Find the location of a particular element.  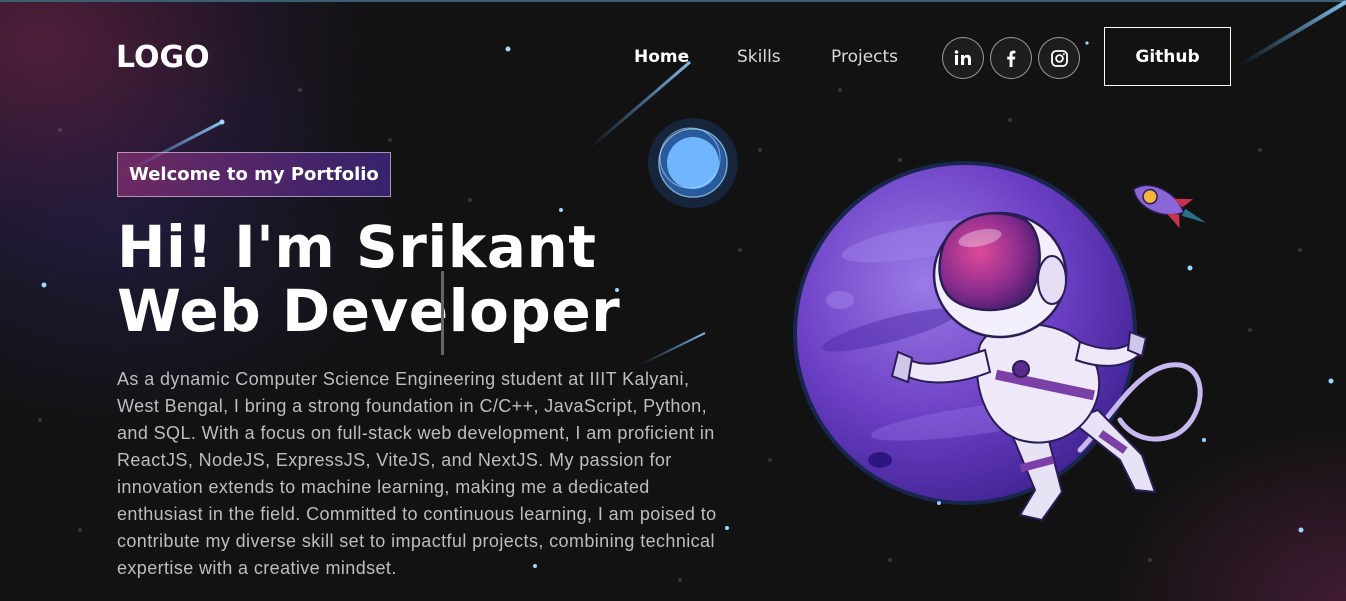

nav-link-skills: Skills is located at coordinates (759, 57).